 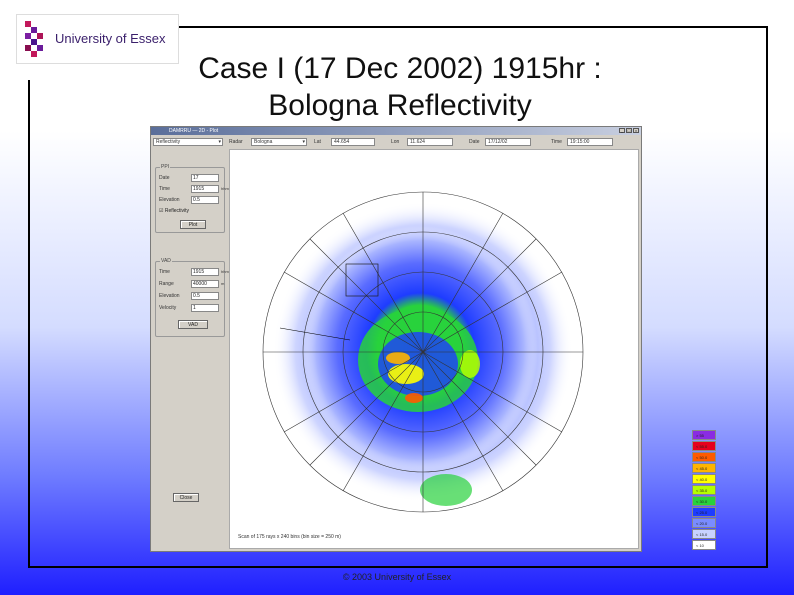 What do you see at coordinates (590, 142) in the screenshot?
I see `time-field: 19:15:00` at bounding box center [590, 142].